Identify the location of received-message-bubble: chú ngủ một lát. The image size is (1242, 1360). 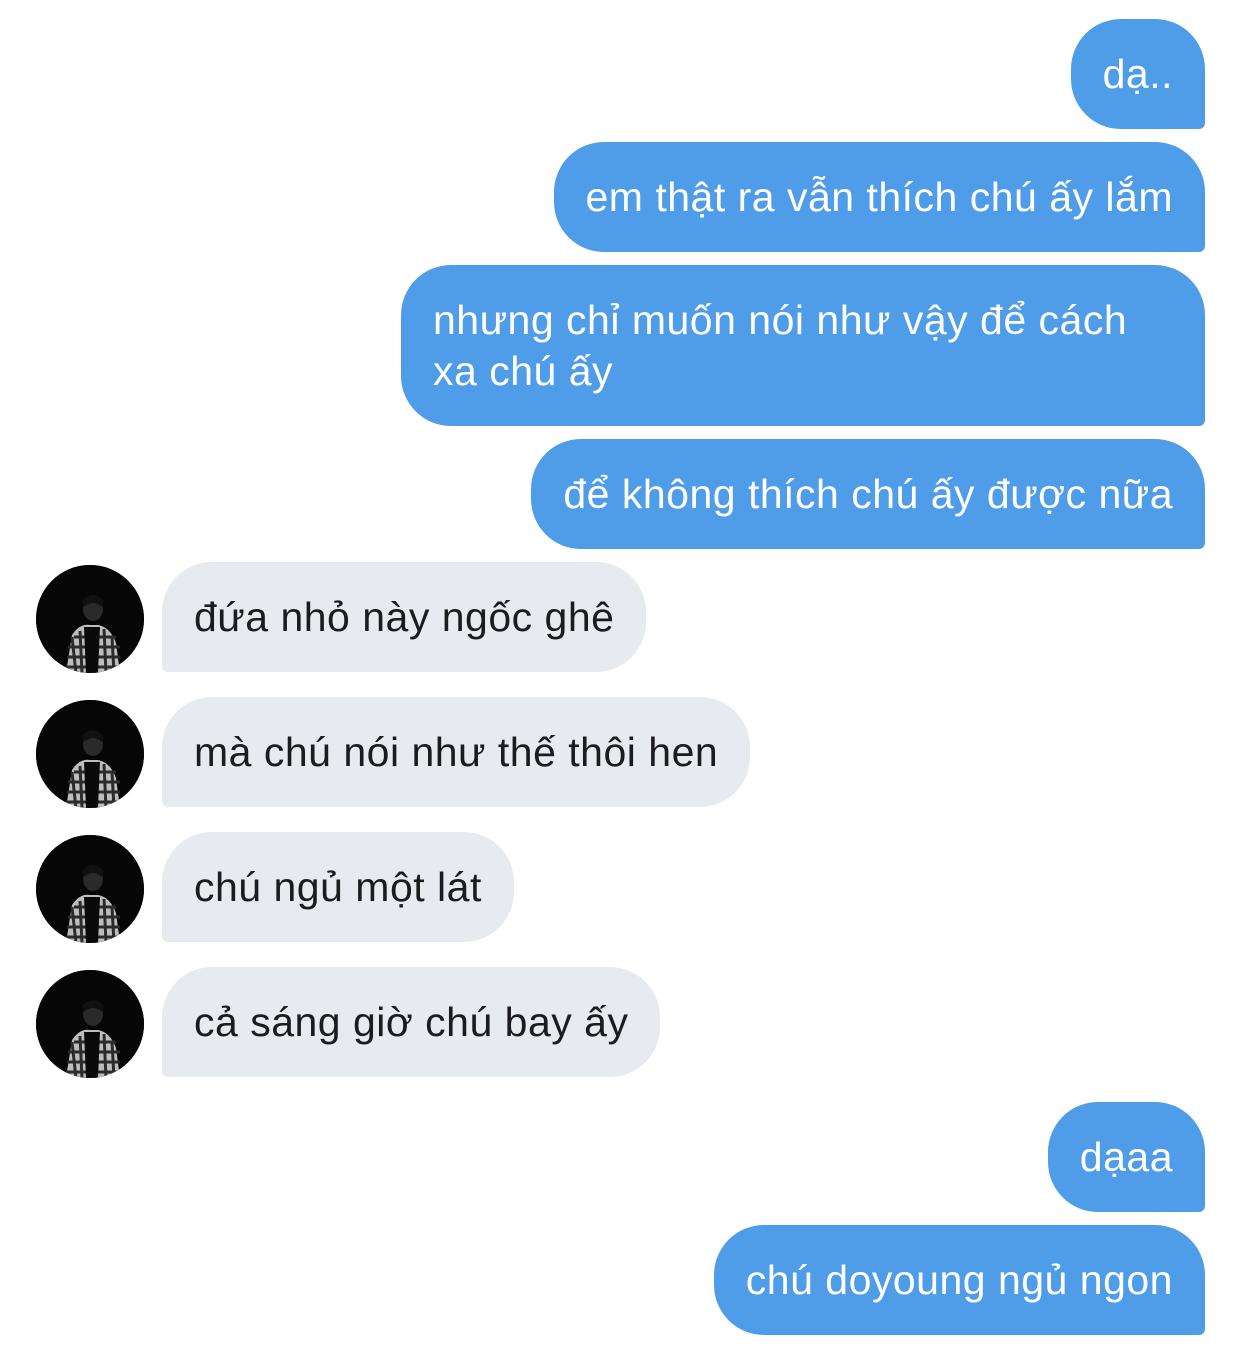
(338, 887).